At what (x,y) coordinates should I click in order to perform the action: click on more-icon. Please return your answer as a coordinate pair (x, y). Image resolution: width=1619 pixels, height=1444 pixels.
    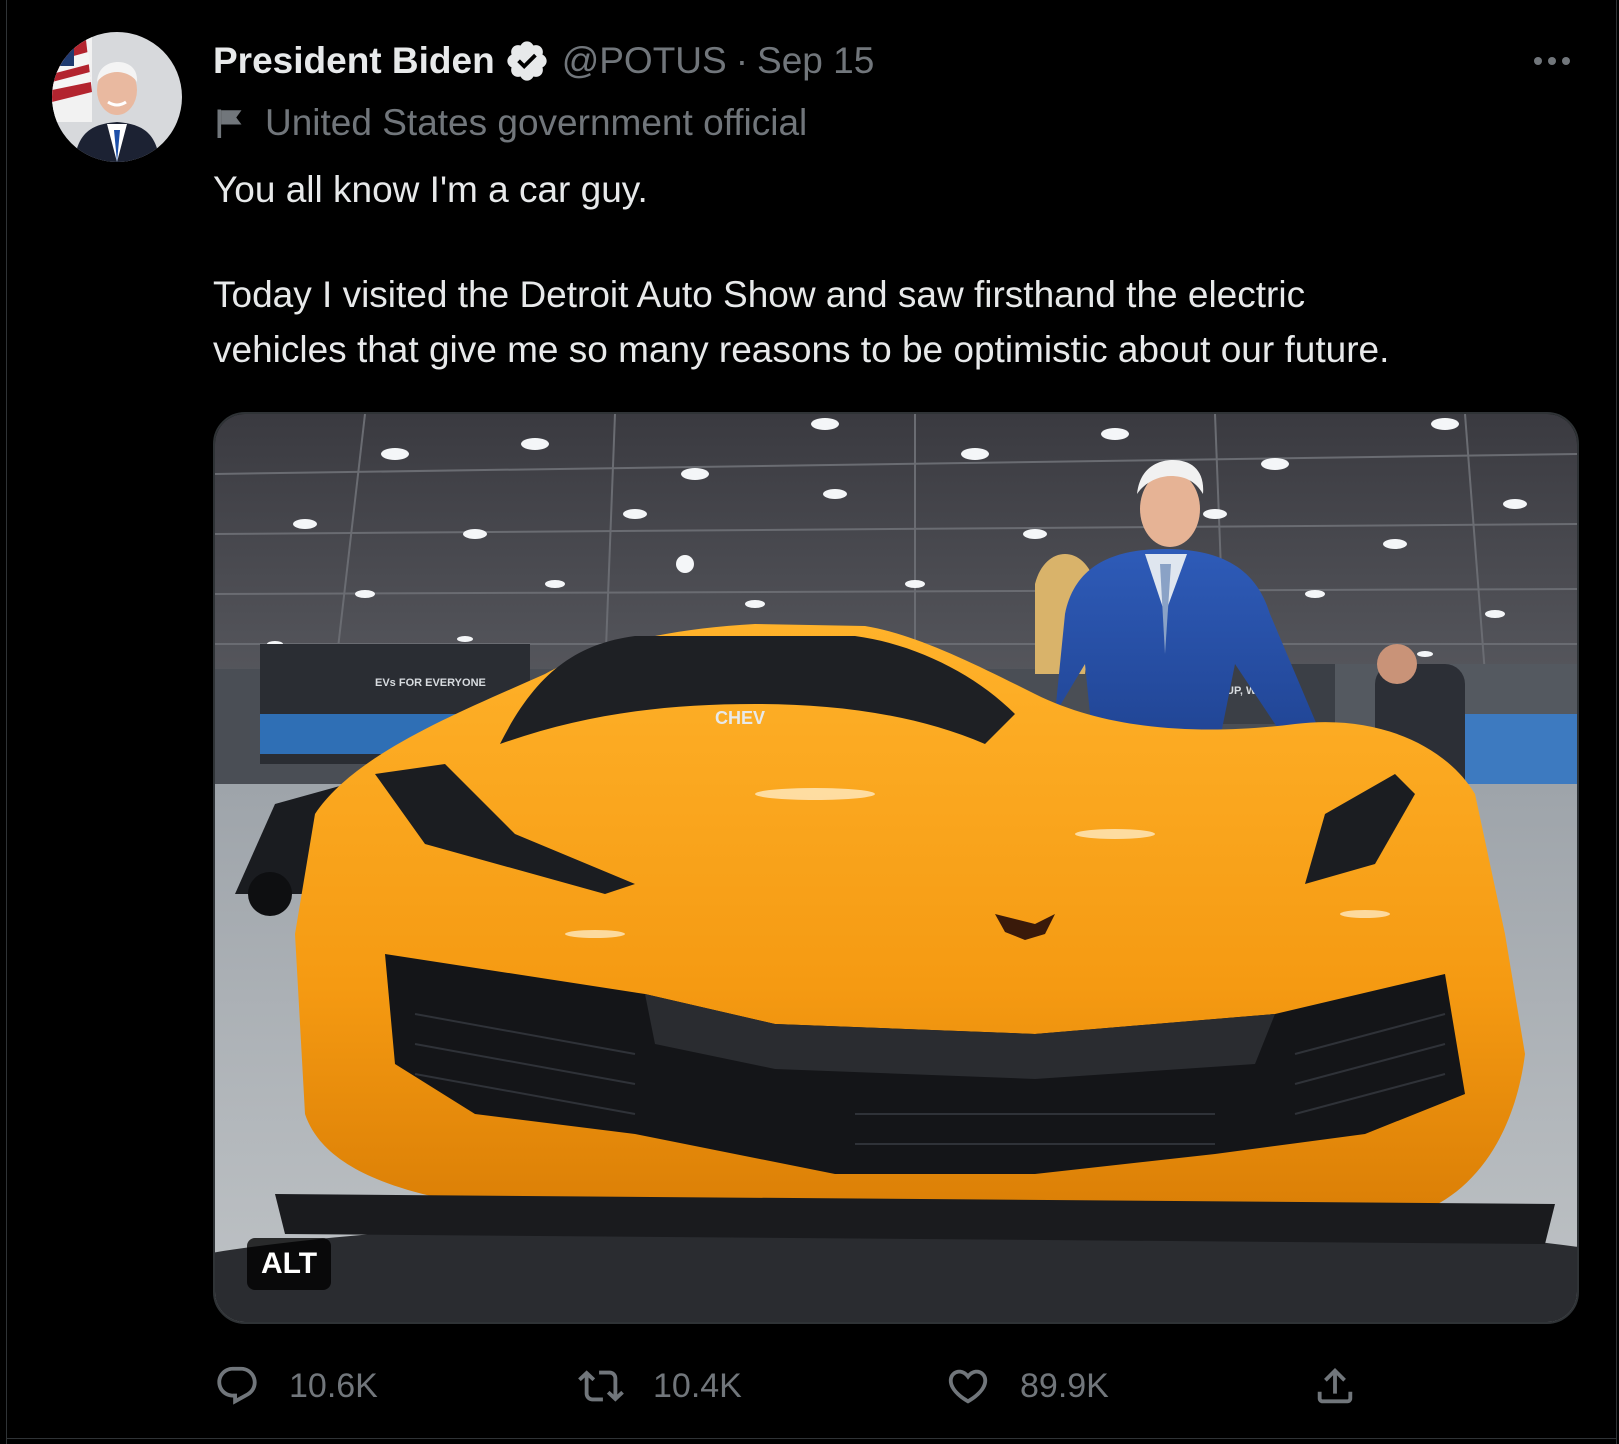
    Looking at the image, I should click on (1552, 61).